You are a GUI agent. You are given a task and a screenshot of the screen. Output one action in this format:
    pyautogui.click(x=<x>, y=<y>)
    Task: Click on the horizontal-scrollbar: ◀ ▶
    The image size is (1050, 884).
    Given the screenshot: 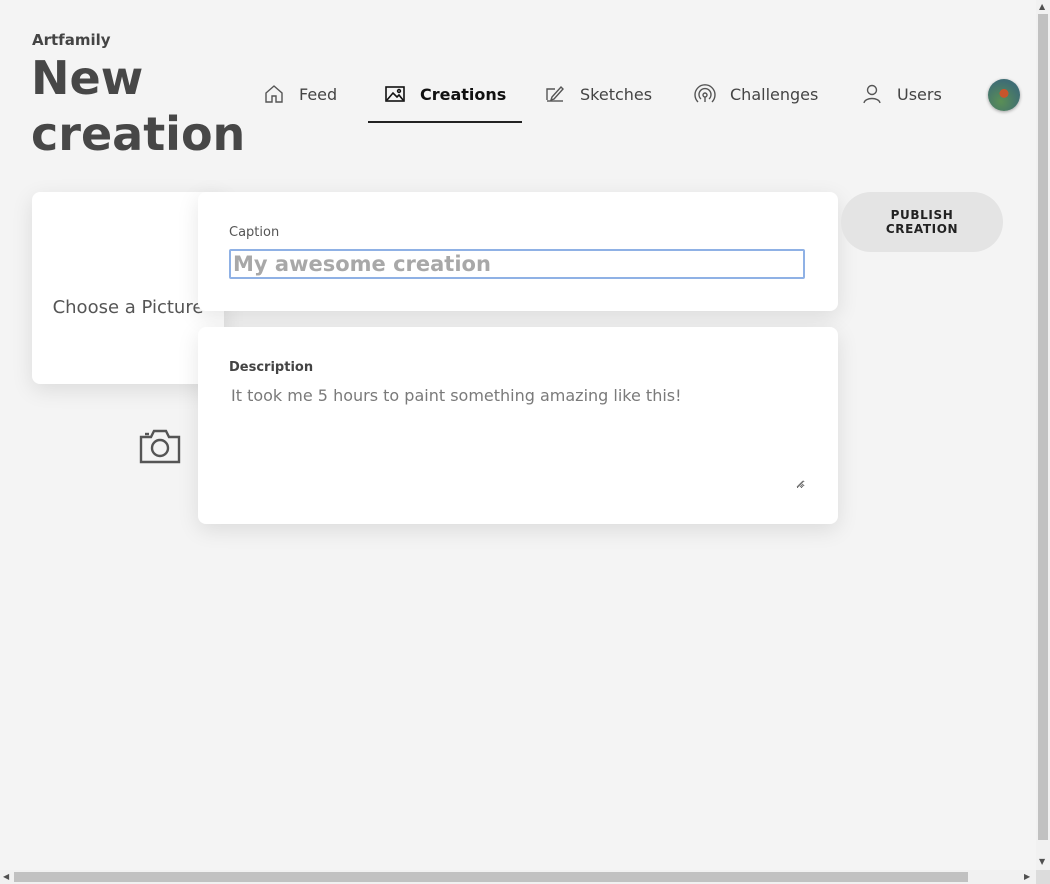 What is the action you would take?
    pyautogui.click(x=518, y=877)
    